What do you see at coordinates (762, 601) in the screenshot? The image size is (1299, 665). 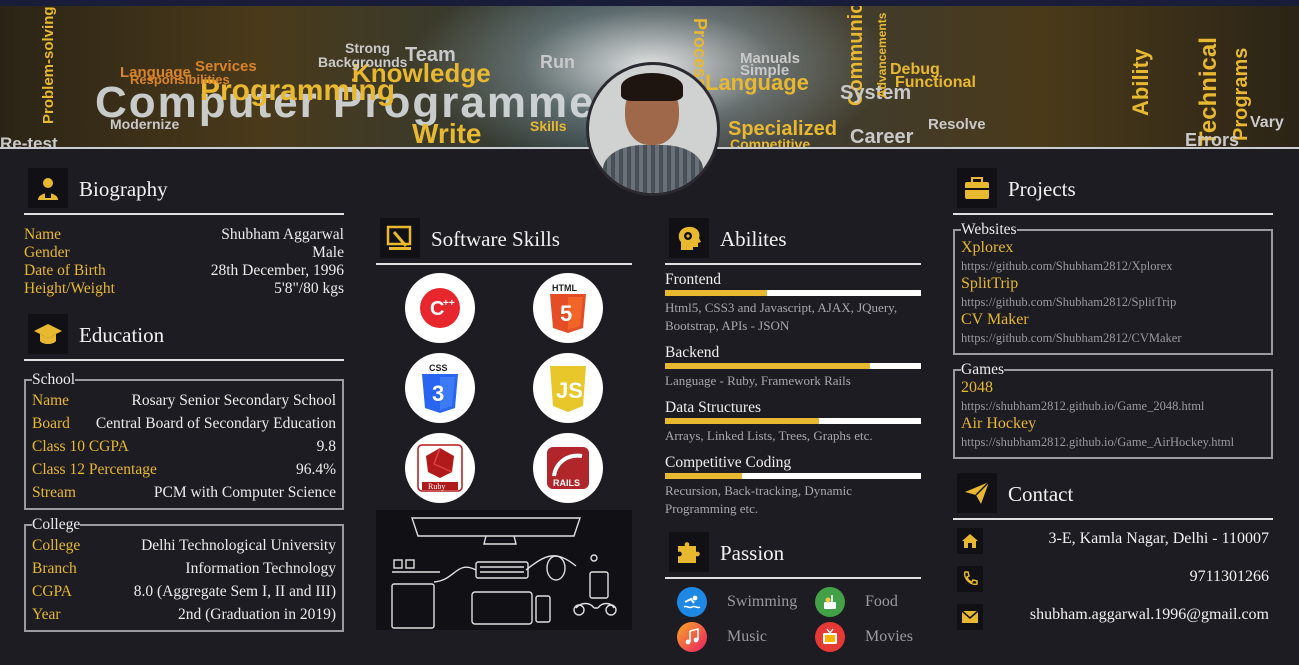 I see `passion-label: Swimming` at bounding box center [762, 601].